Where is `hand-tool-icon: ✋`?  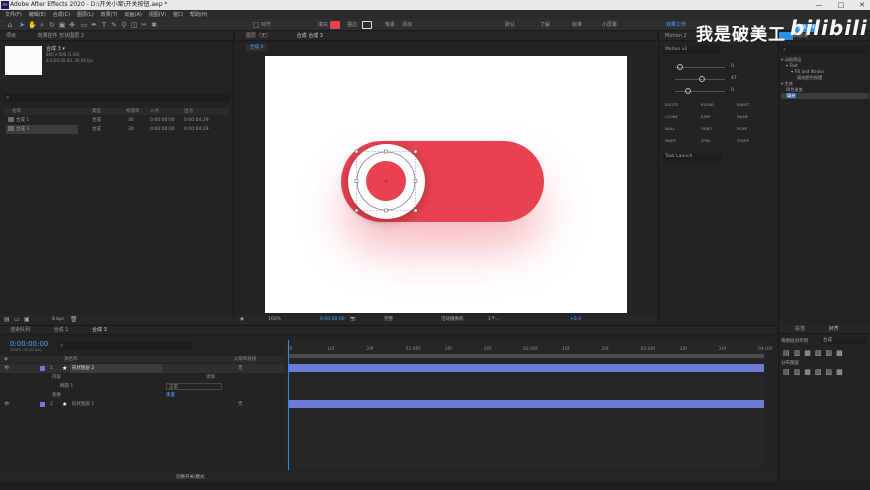
hand-tool-icon: ✋ is located at coordinates (32, 25).